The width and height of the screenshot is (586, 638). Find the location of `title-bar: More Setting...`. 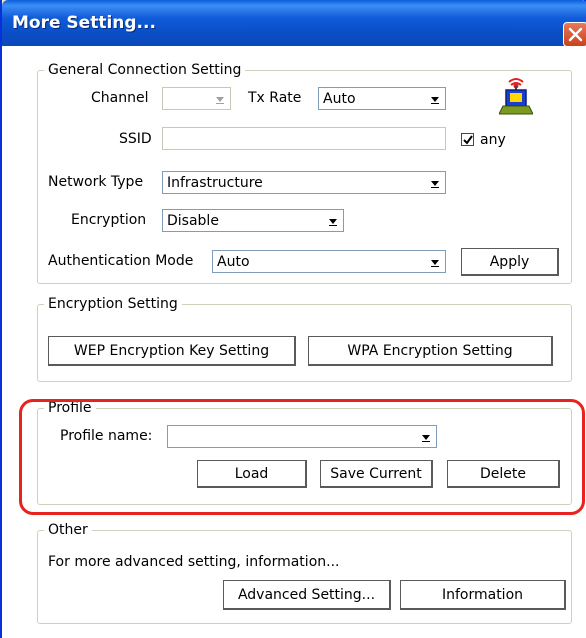

title-bar: More Setting... is located at coordinates (294, 23).